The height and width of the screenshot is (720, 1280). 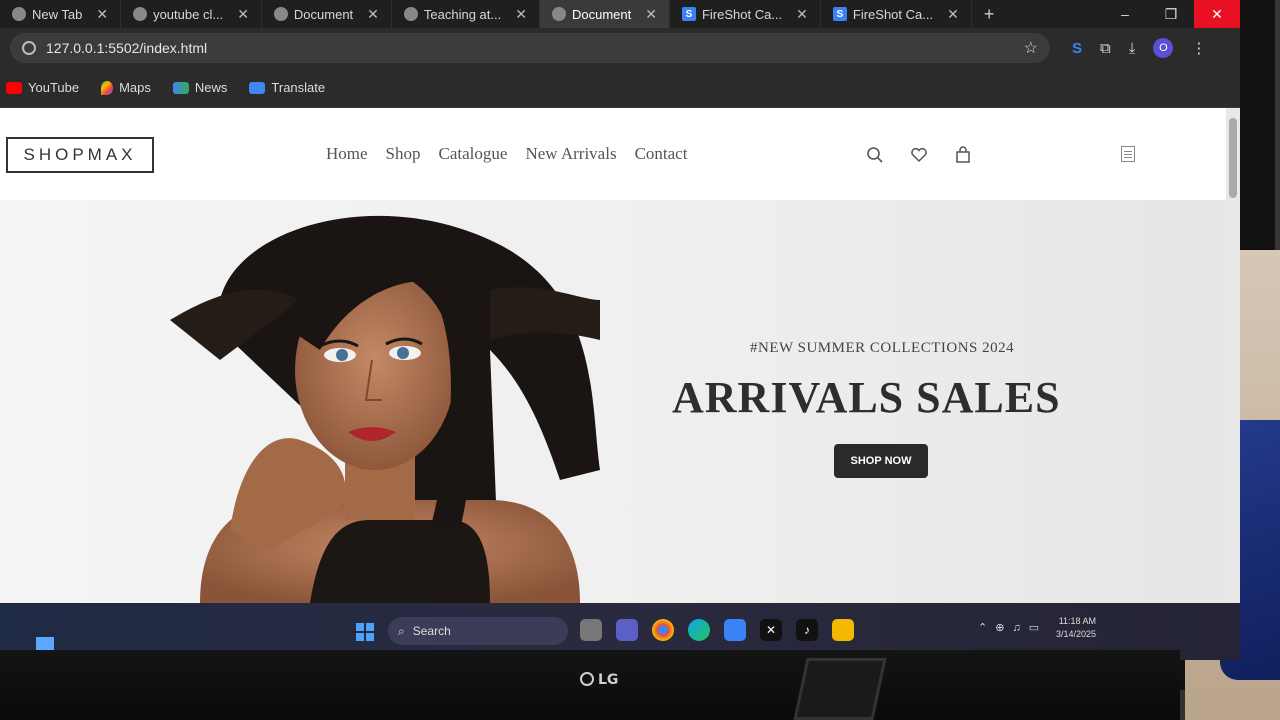 What do you see at coordinates (881, 461) in the screenshot?
I see `shop-now-button: SHOP NOW` at bounding box center [881, 461].